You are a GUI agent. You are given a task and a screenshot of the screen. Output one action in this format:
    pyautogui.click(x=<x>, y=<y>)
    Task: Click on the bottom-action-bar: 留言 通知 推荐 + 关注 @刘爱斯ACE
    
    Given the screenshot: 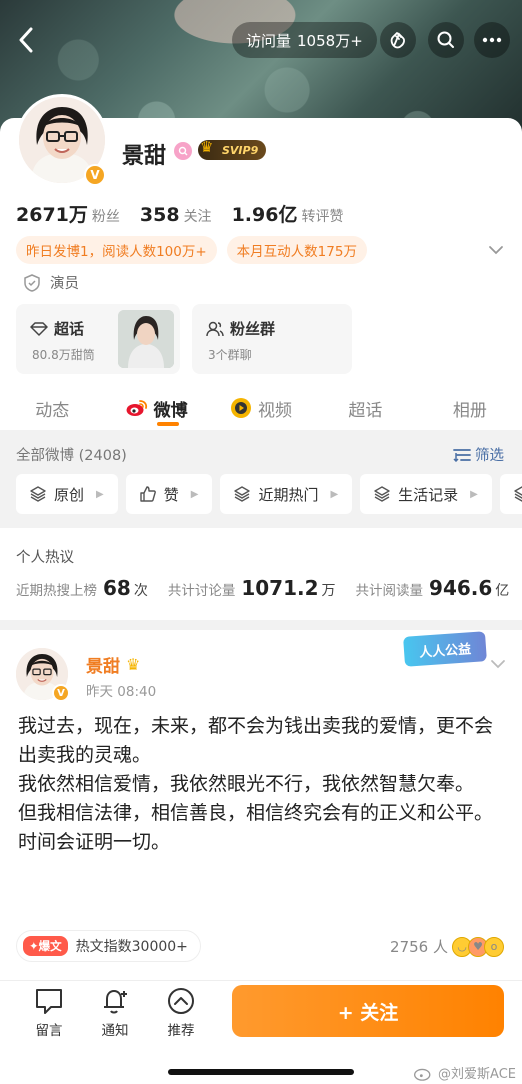 What is the action you would take?
    pyautogui.click(x=261, y=1032)
    